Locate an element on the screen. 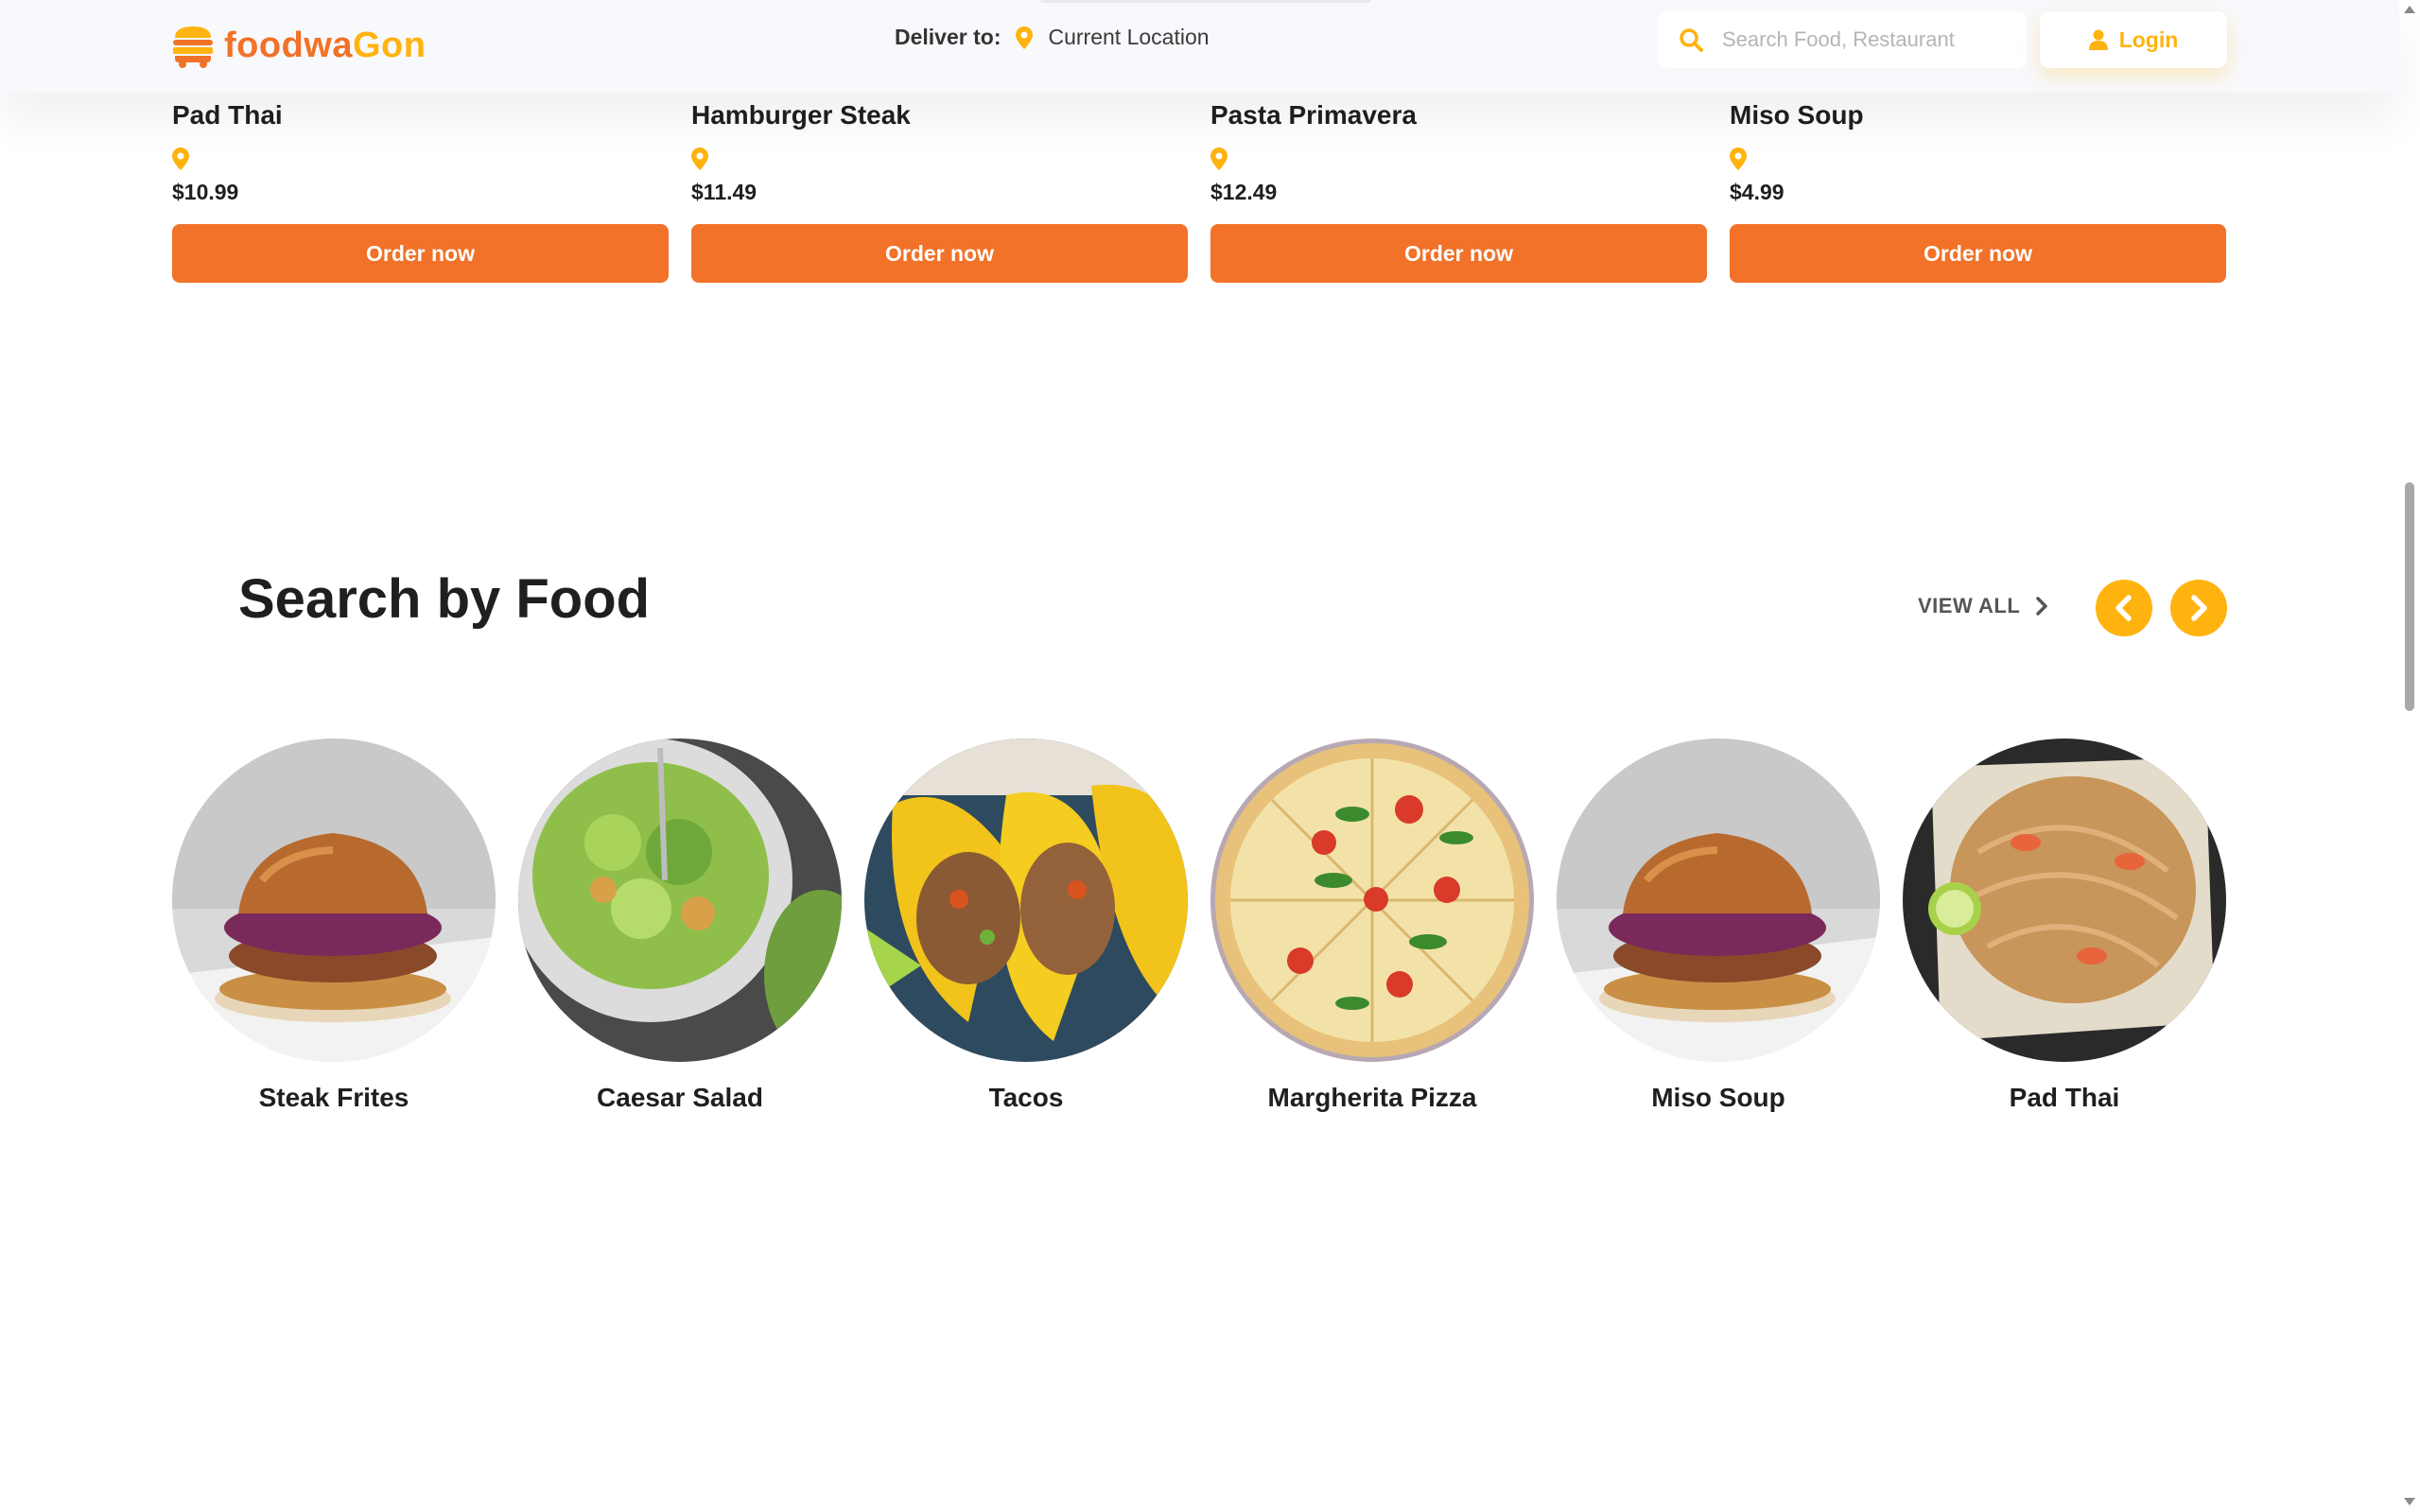 Image resolution: width=2420 pixels, height=1512 pixels. deliver-location: Deliver to: Current Location is located at coordinates (1053, 37).